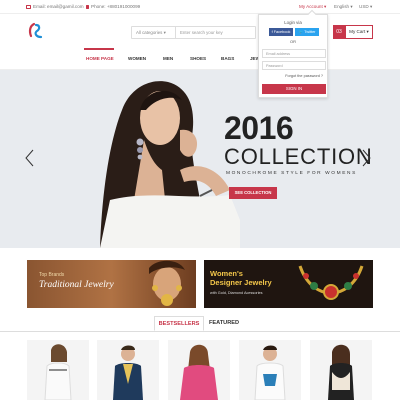 This screenshot has height=400, width=400. What do you see at coordinates (224, 323) in the screenshot?
I see `tab-featured: FEATURED` at bounding box center [224, 323].